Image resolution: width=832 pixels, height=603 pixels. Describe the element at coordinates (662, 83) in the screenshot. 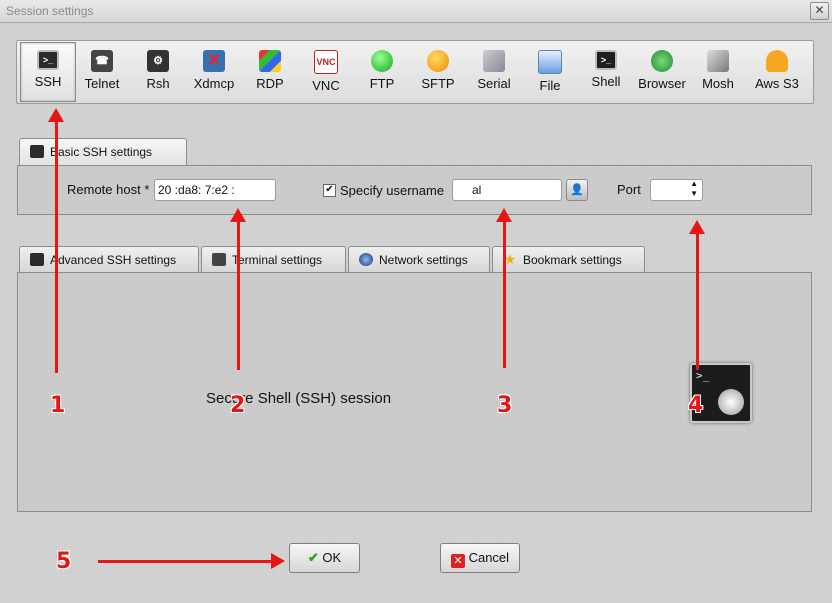

I see `session-type-label: Browser` at that location.